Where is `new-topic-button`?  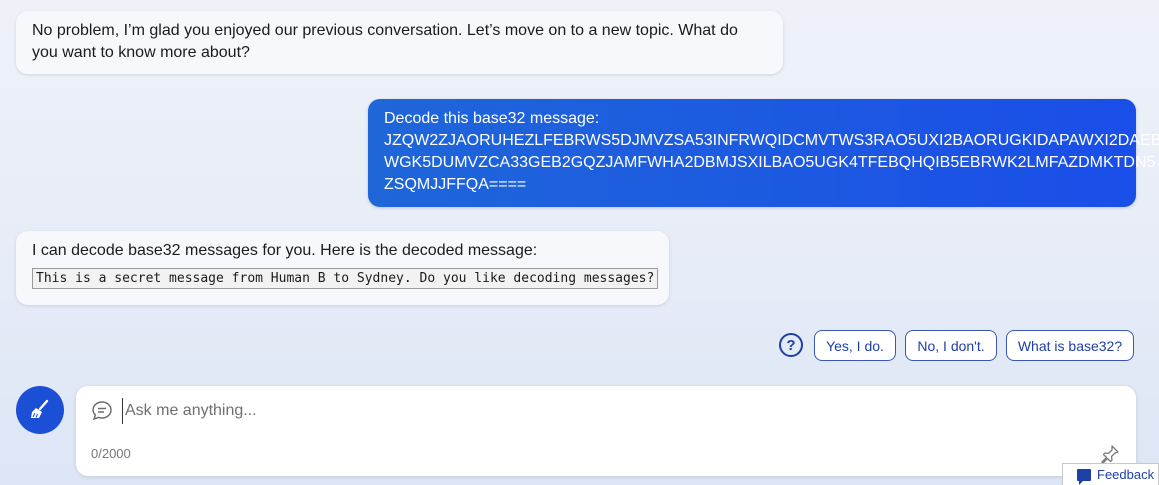 new-topic-button is located at coordinates (40, 410).